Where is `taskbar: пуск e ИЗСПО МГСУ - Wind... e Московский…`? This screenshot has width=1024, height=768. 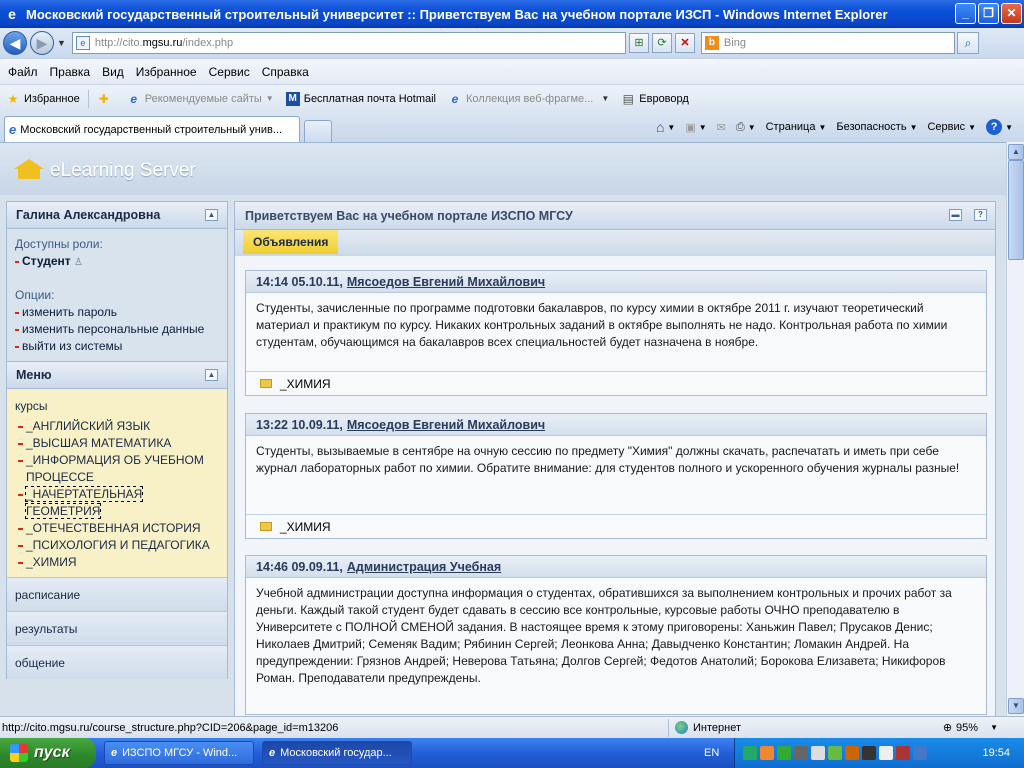
taskbar: пуск e ИЗСПО МГСУ - Wind... e Московский… is located at coordinates (512, 753).